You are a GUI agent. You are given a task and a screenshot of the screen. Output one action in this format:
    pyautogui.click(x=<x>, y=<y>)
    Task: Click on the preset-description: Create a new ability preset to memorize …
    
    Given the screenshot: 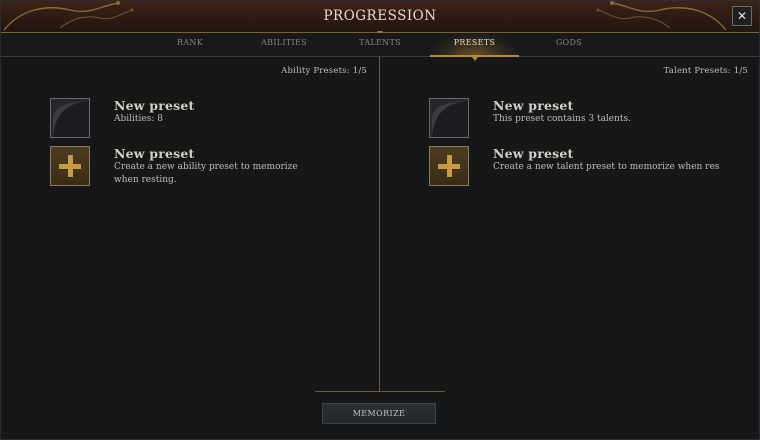 What is the action you would take?
    pyautogui.click(x=206, y=173)
    